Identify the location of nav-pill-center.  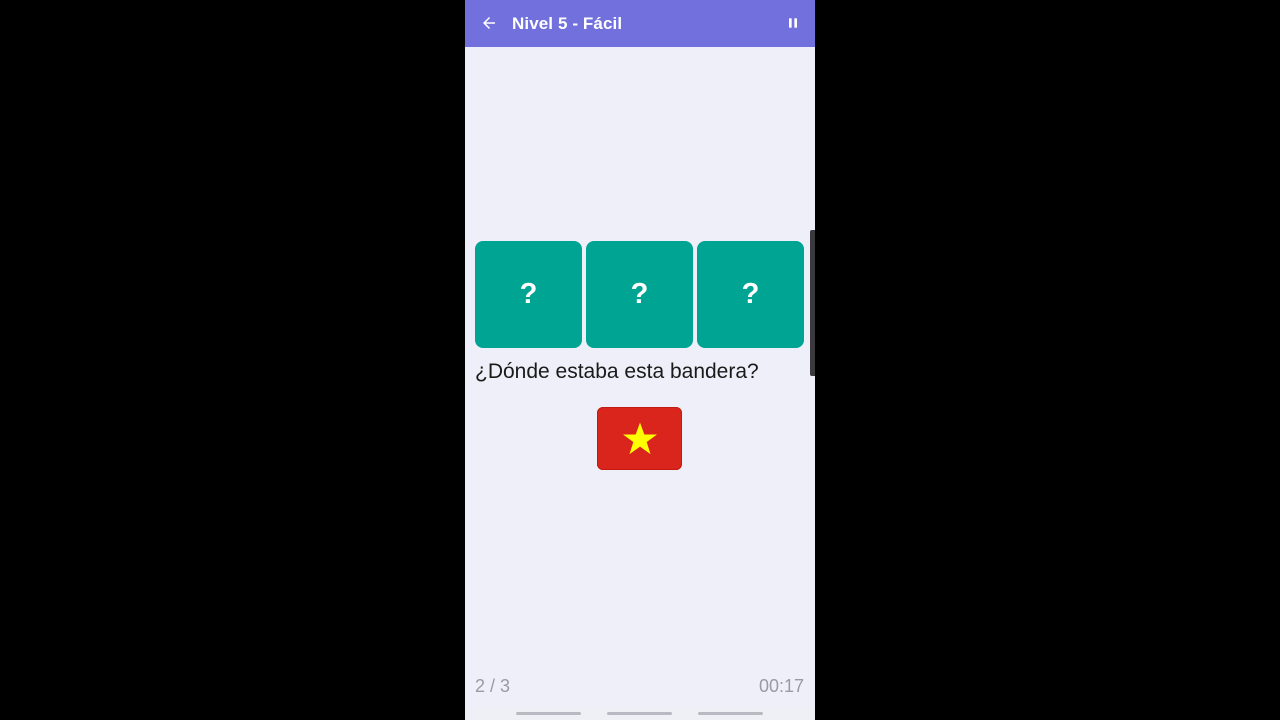
(639, 713).